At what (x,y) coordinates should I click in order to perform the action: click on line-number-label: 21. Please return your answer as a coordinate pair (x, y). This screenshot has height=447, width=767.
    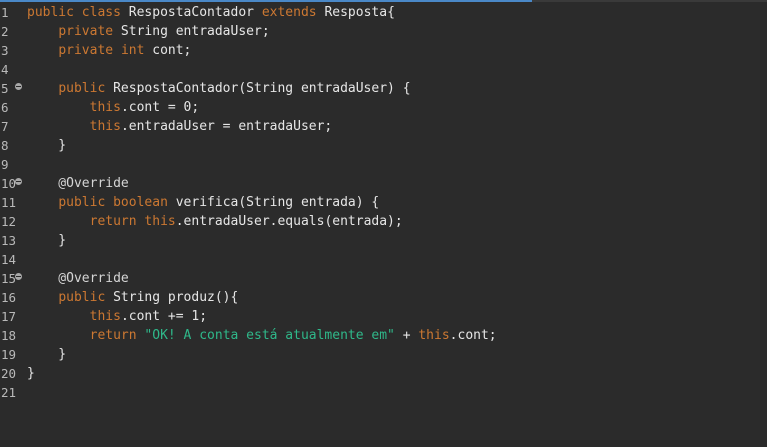
    Looking at the image, I should click on (9, 392).